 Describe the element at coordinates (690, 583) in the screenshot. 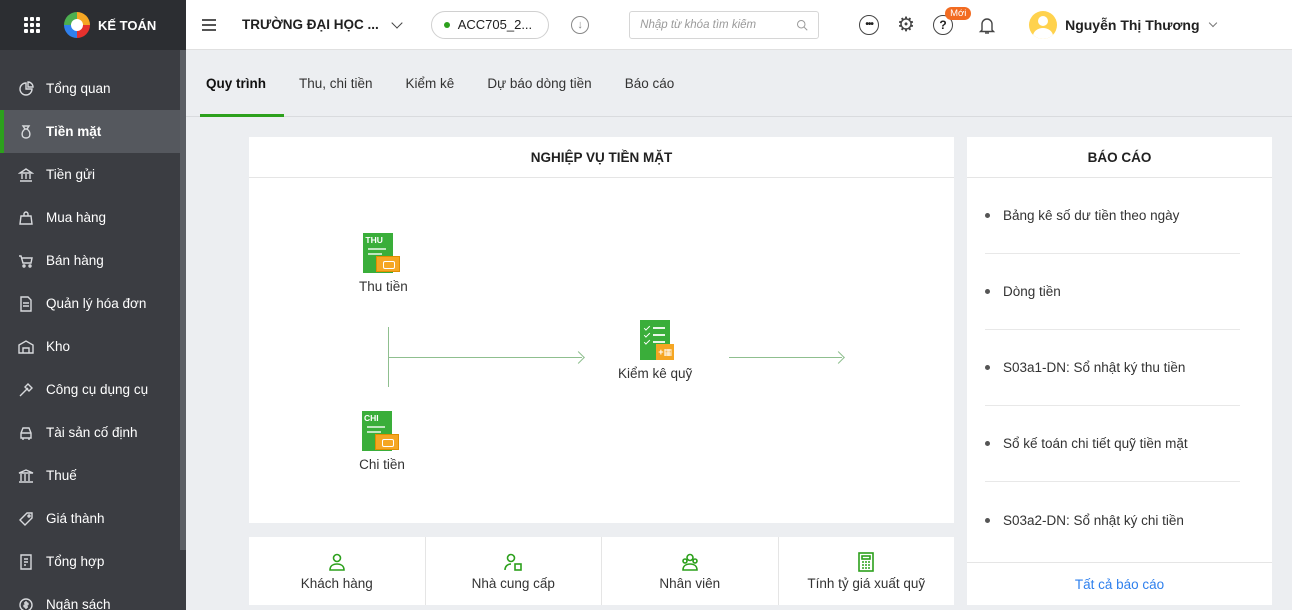

I see `employee-label: Nhân viên` at that location.